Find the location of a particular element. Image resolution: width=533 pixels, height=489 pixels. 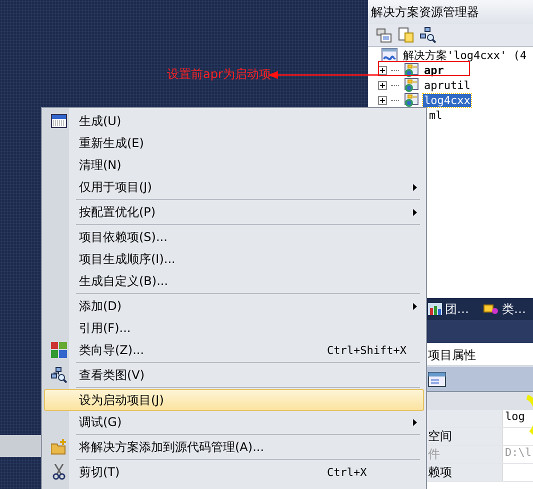

folder-plus-icon is located at coordinates (59, 447).